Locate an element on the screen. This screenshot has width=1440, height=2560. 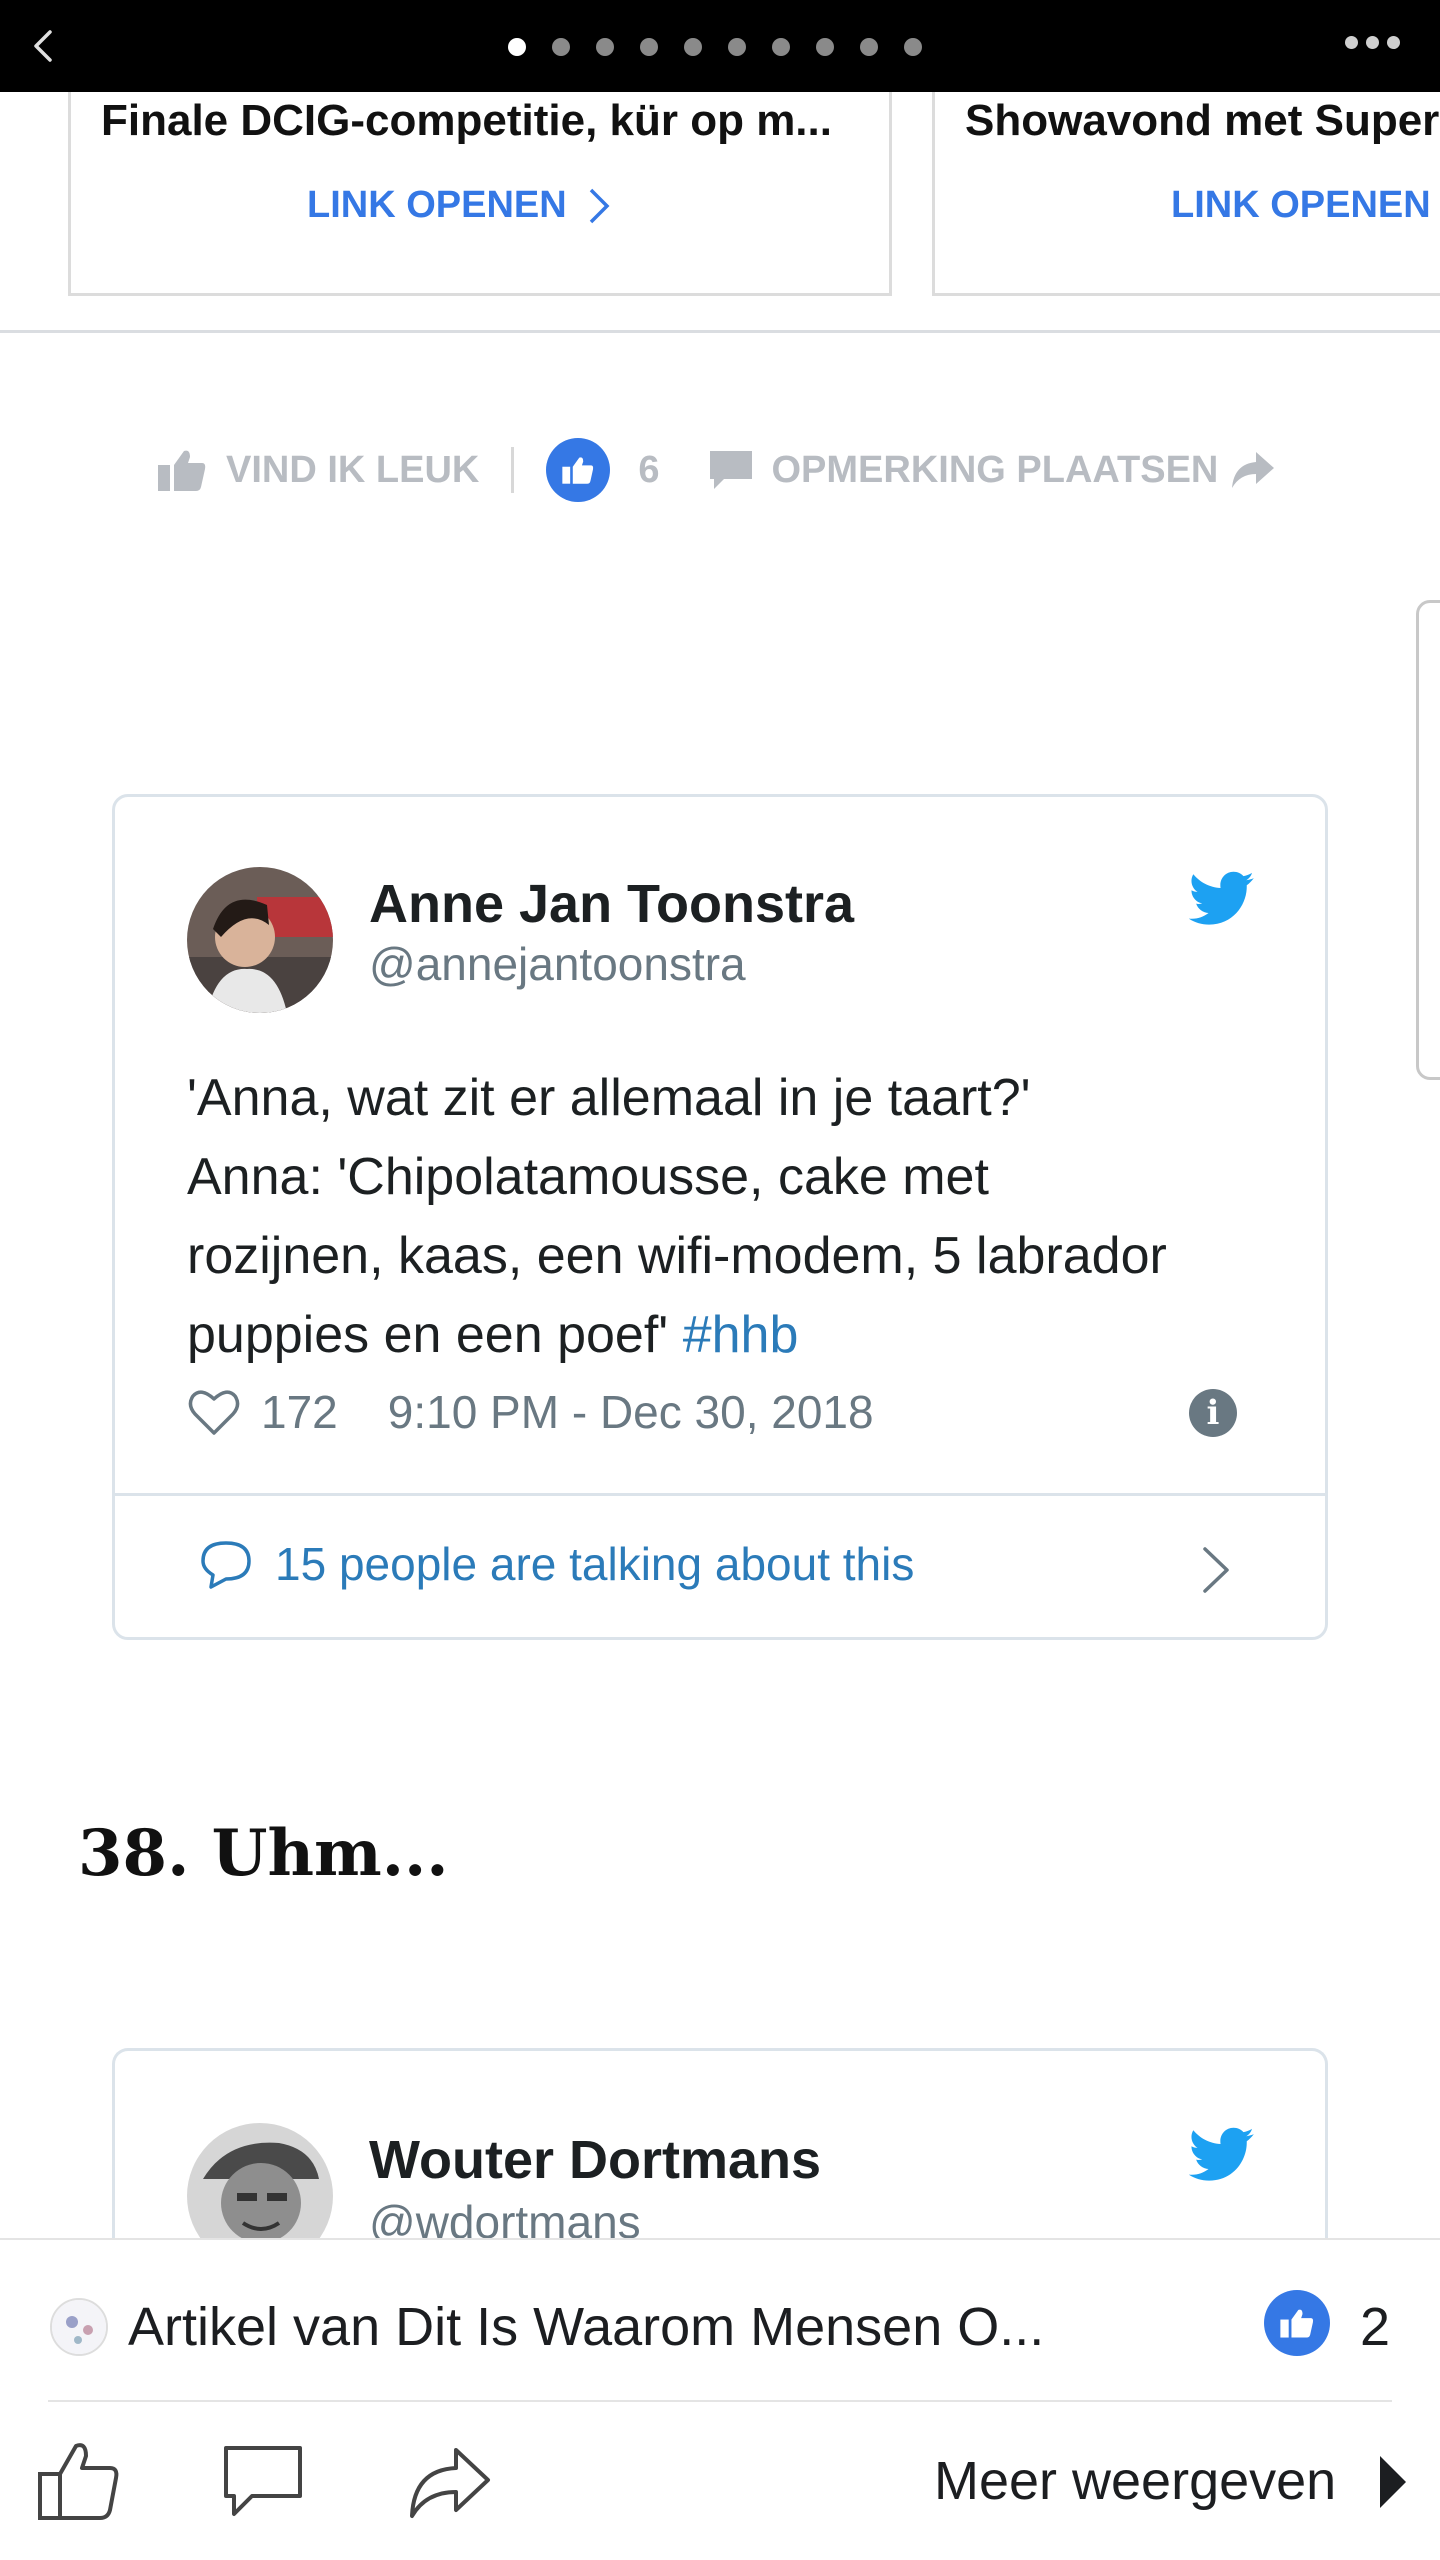
tweet-embed: Wouter Dortmans @wdortmans is located at coordinates (720, 2143).